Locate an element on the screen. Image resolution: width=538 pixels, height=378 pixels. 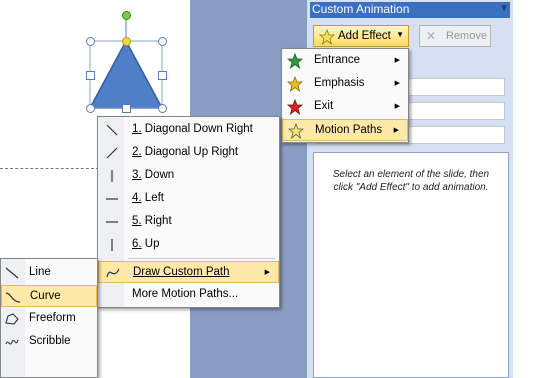
menu-item-number: 5. is located at coordinates (137, 221).